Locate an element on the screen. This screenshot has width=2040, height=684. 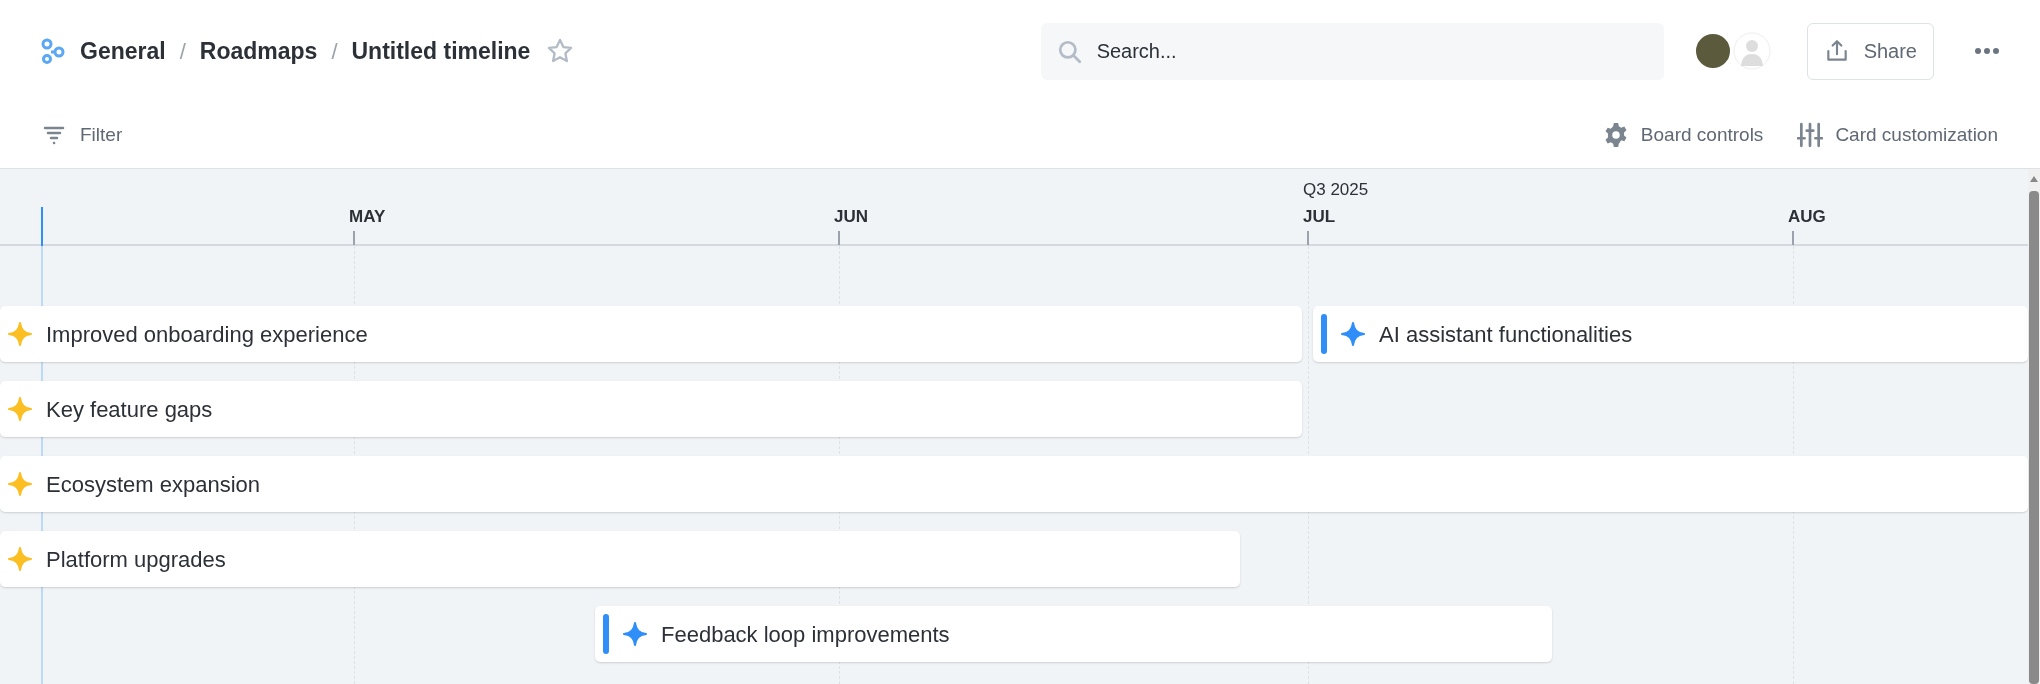
card-customization-button: Card customization is located at coordinates (1897, 135).